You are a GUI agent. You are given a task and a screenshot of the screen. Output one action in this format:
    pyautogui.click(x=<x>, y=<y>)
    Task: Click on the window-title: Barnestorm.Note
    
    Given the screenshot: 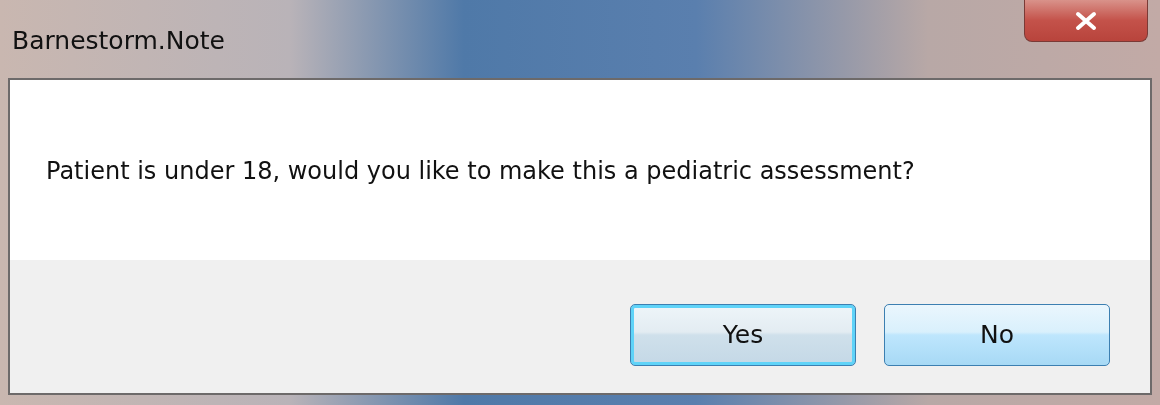 What is the action you would take?
    pyautogui.click(x=118, y=40)
    